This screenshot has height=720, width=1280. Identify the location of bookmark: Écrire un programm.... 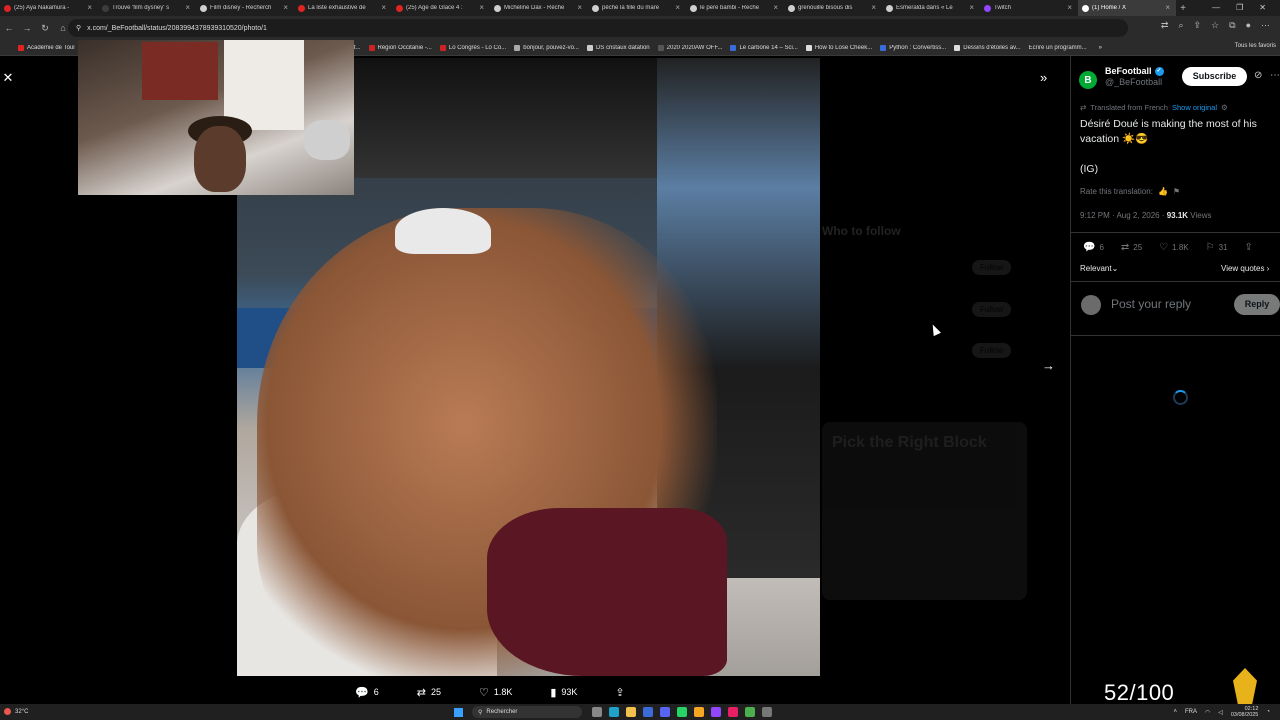
(1062, 48).